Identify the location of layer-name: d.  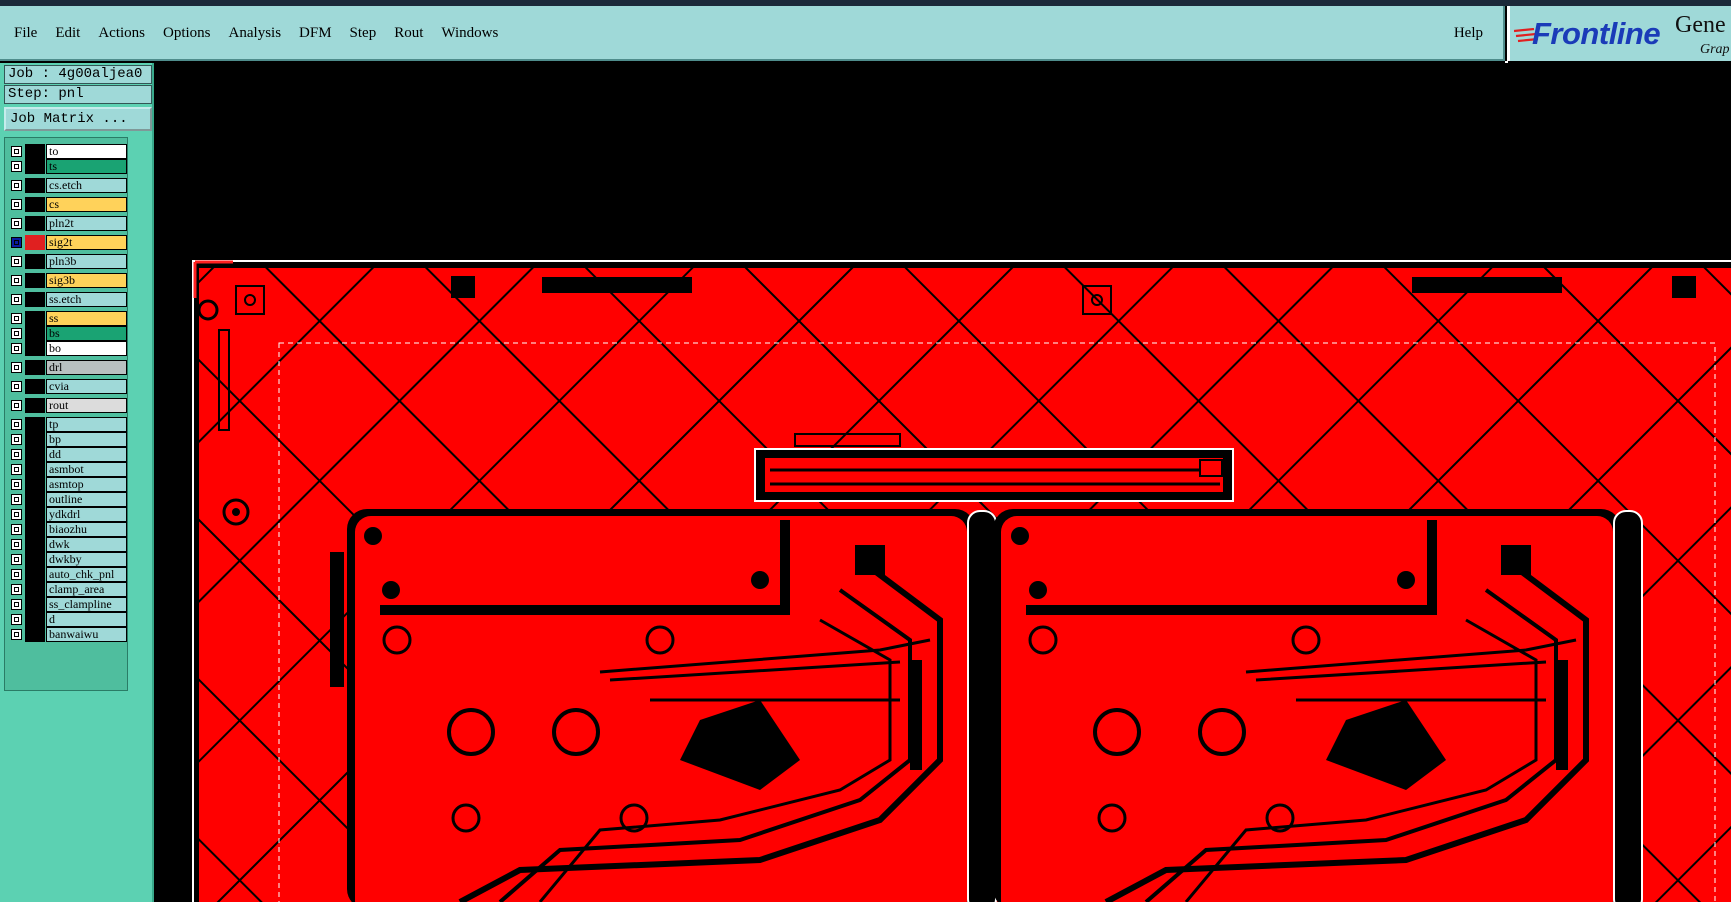
(86, 619).